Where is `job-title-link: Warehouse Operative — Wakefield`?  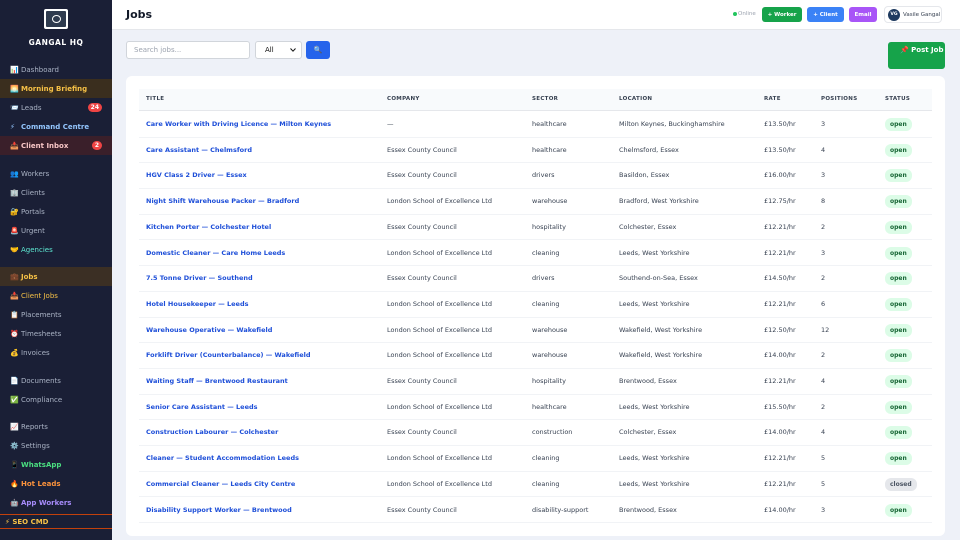 job-title-link: Warehouse Operative — Wakefield is located at coordinates (209, 330).